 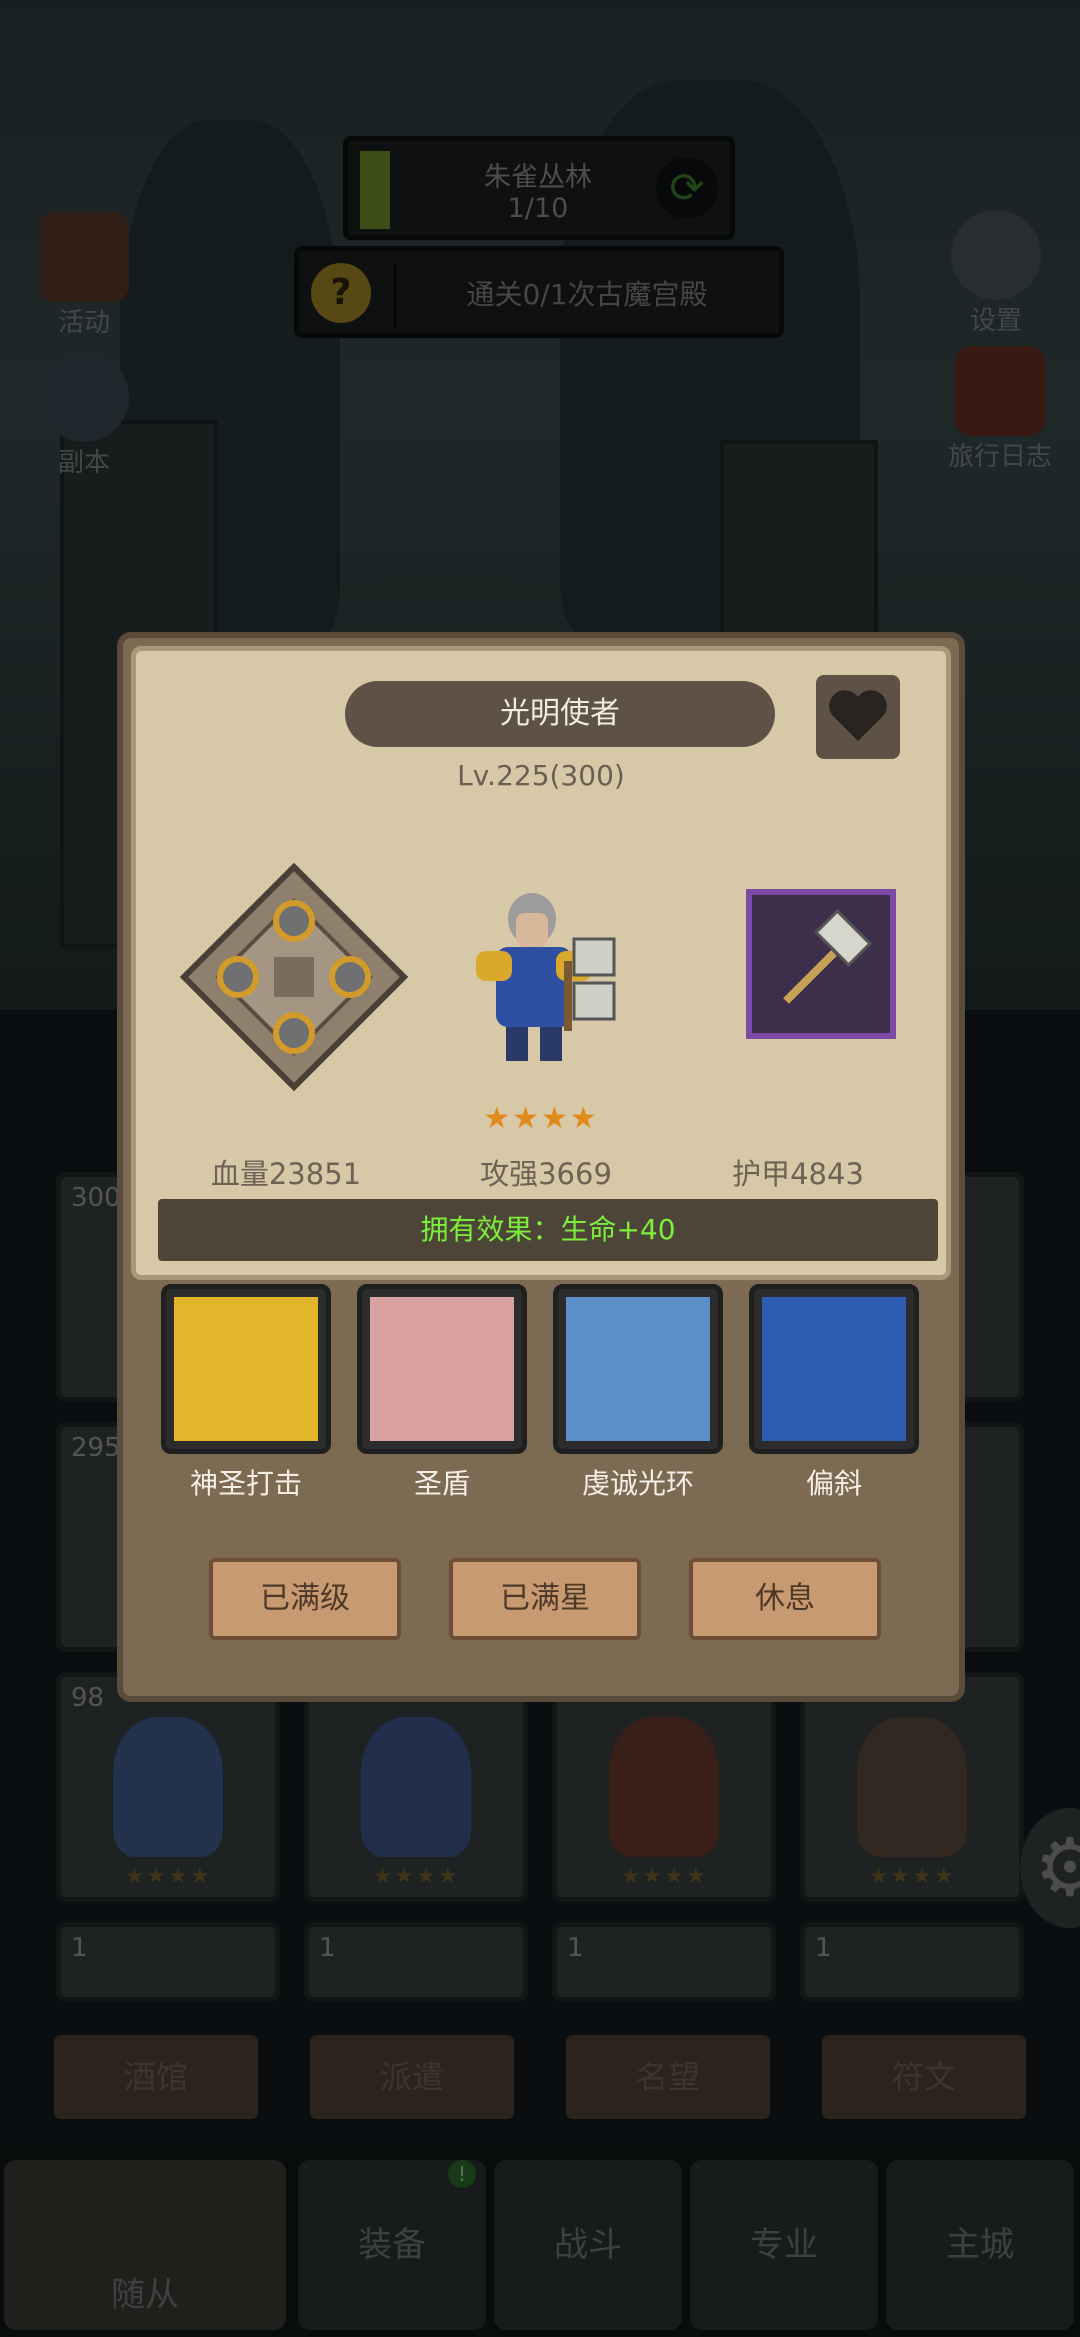 I want to click on devotion-aura-icon, so click(x=638, y=1369).